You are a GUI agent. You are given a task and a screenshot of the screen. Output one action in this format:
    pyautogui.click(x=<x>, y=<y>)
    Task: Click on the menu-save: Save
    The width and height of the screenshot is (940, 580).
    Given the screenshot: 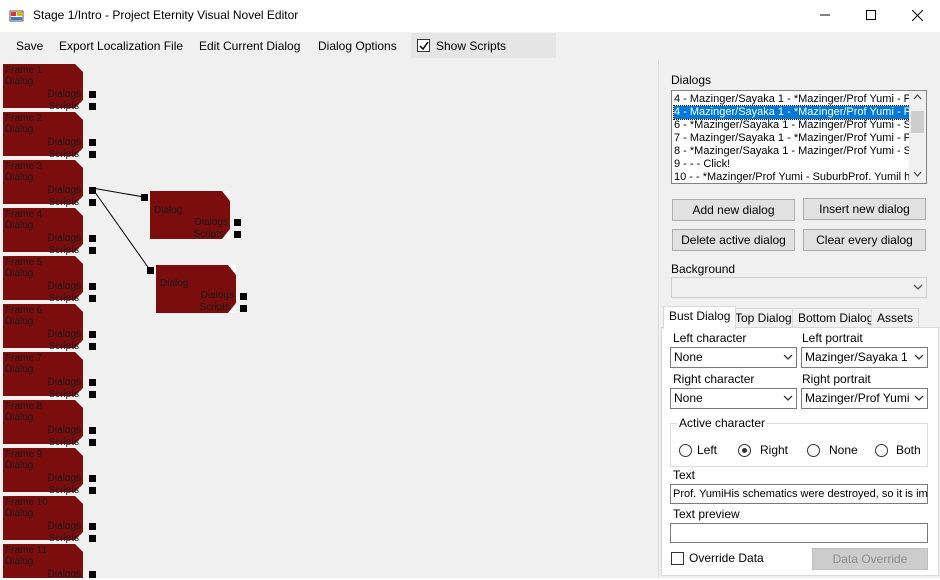 What is the action you would take?
    pyautogui.click(x=29, y=46)
    